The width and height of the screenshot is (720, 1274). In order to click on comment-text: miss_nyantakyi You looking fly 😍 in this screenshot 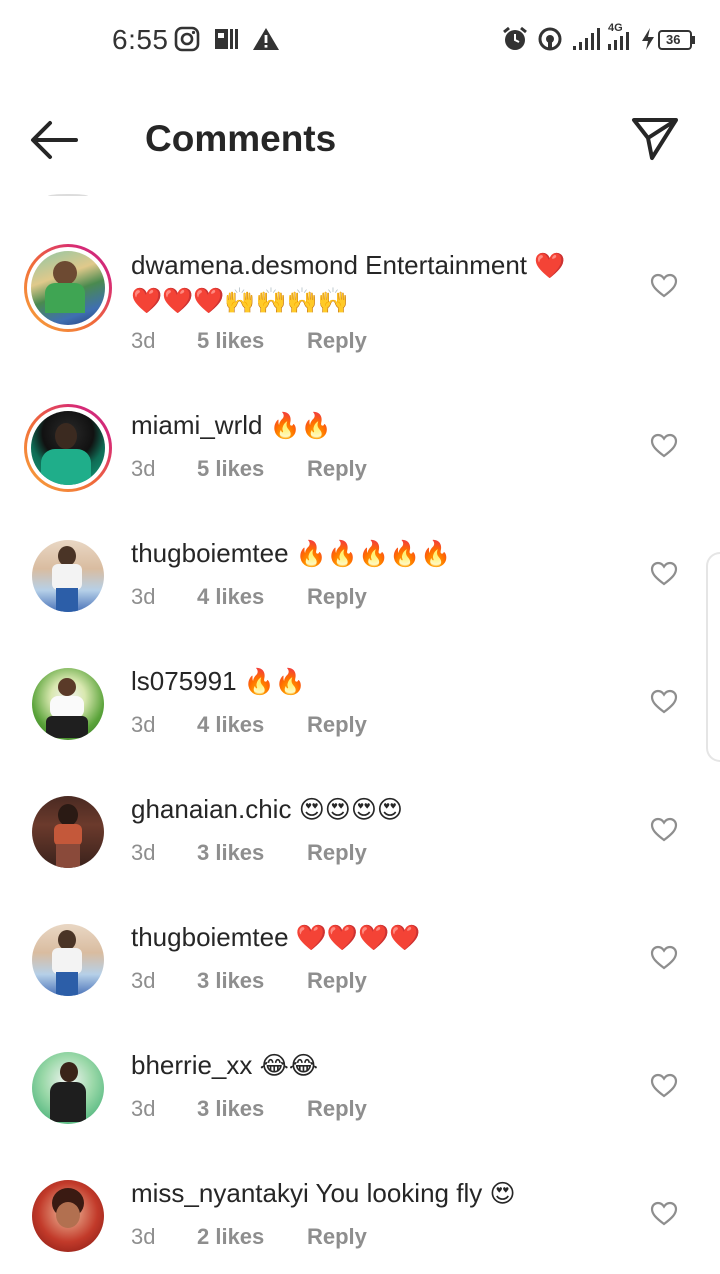, I will do `click(371, 1193)`.